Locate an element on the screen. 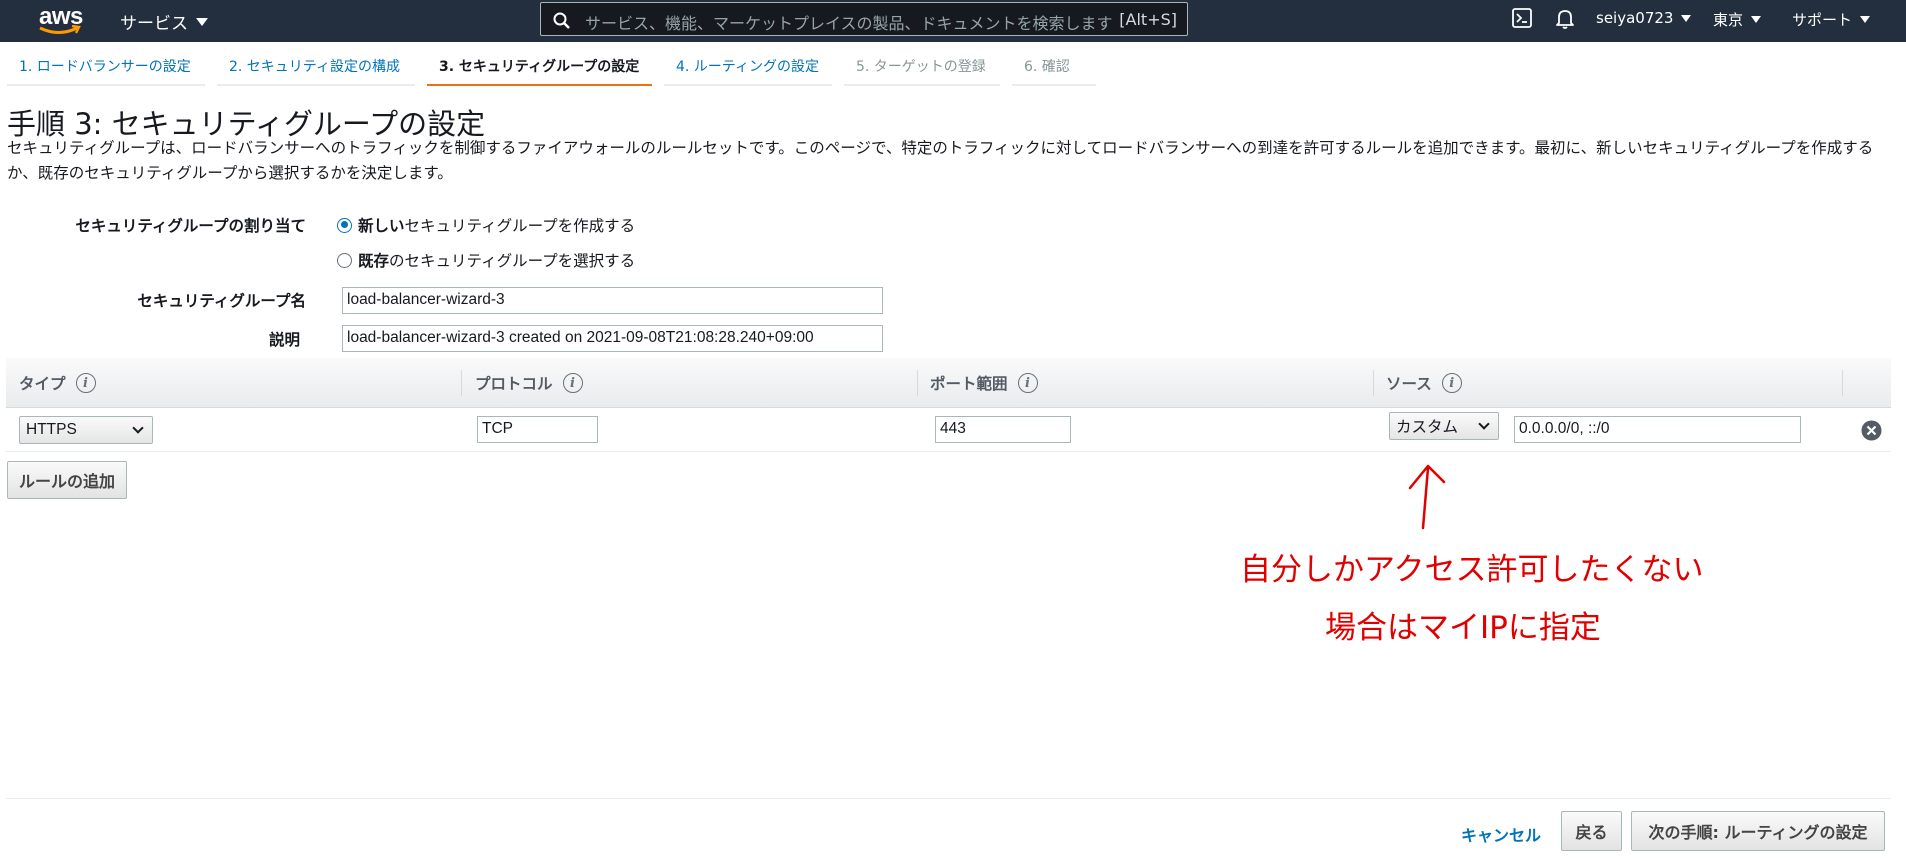  security-group-name-input: load-balancer-wizard-3 is located at coordinates (612, 300).